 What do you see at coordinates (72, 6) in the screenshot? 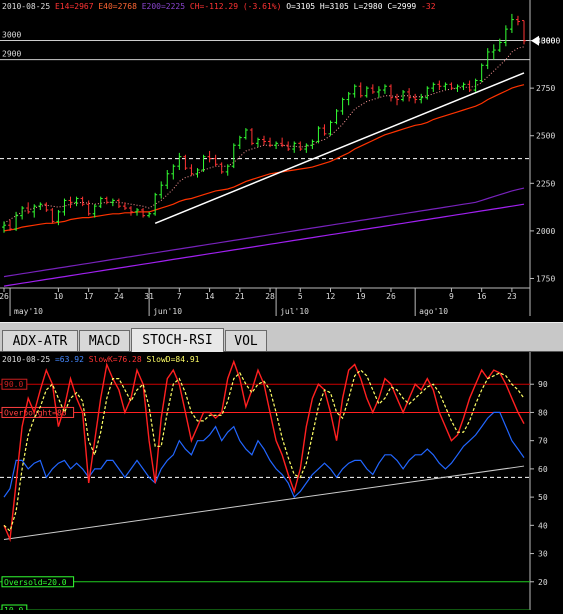
I see `header-value: E14=2967` at bounding box center [72, 6].